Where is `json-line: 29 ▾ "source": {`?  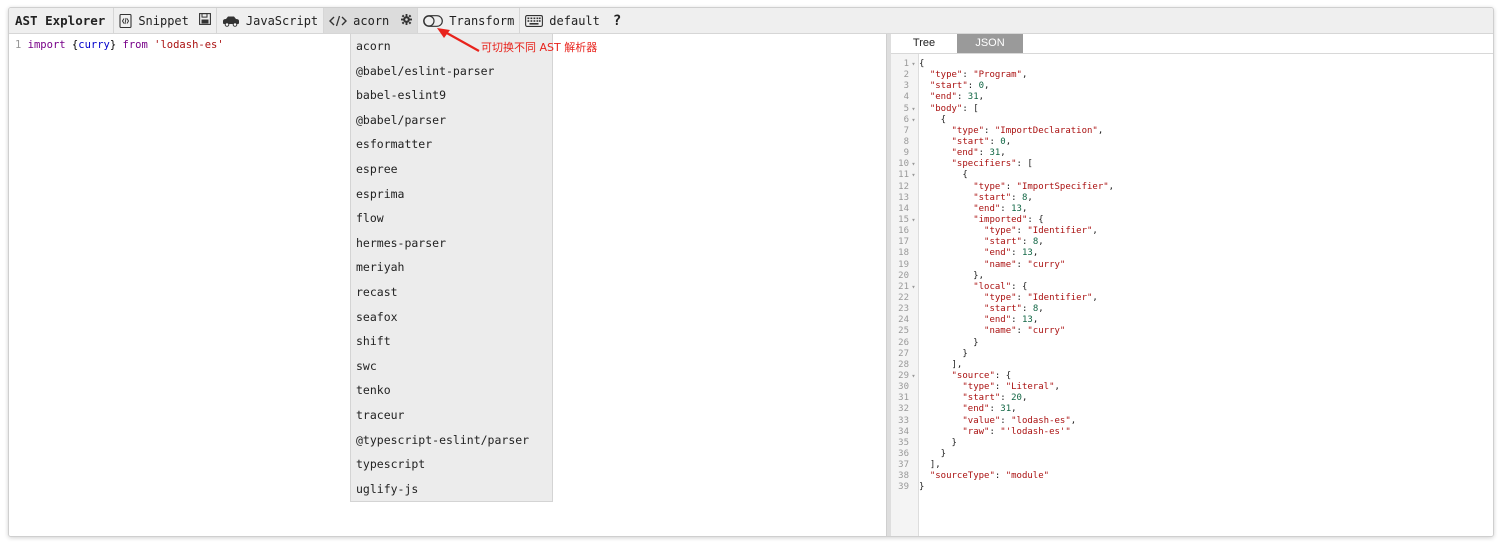
json-line: 29 ▾ "source": { is located at coordinates (1191, 376).